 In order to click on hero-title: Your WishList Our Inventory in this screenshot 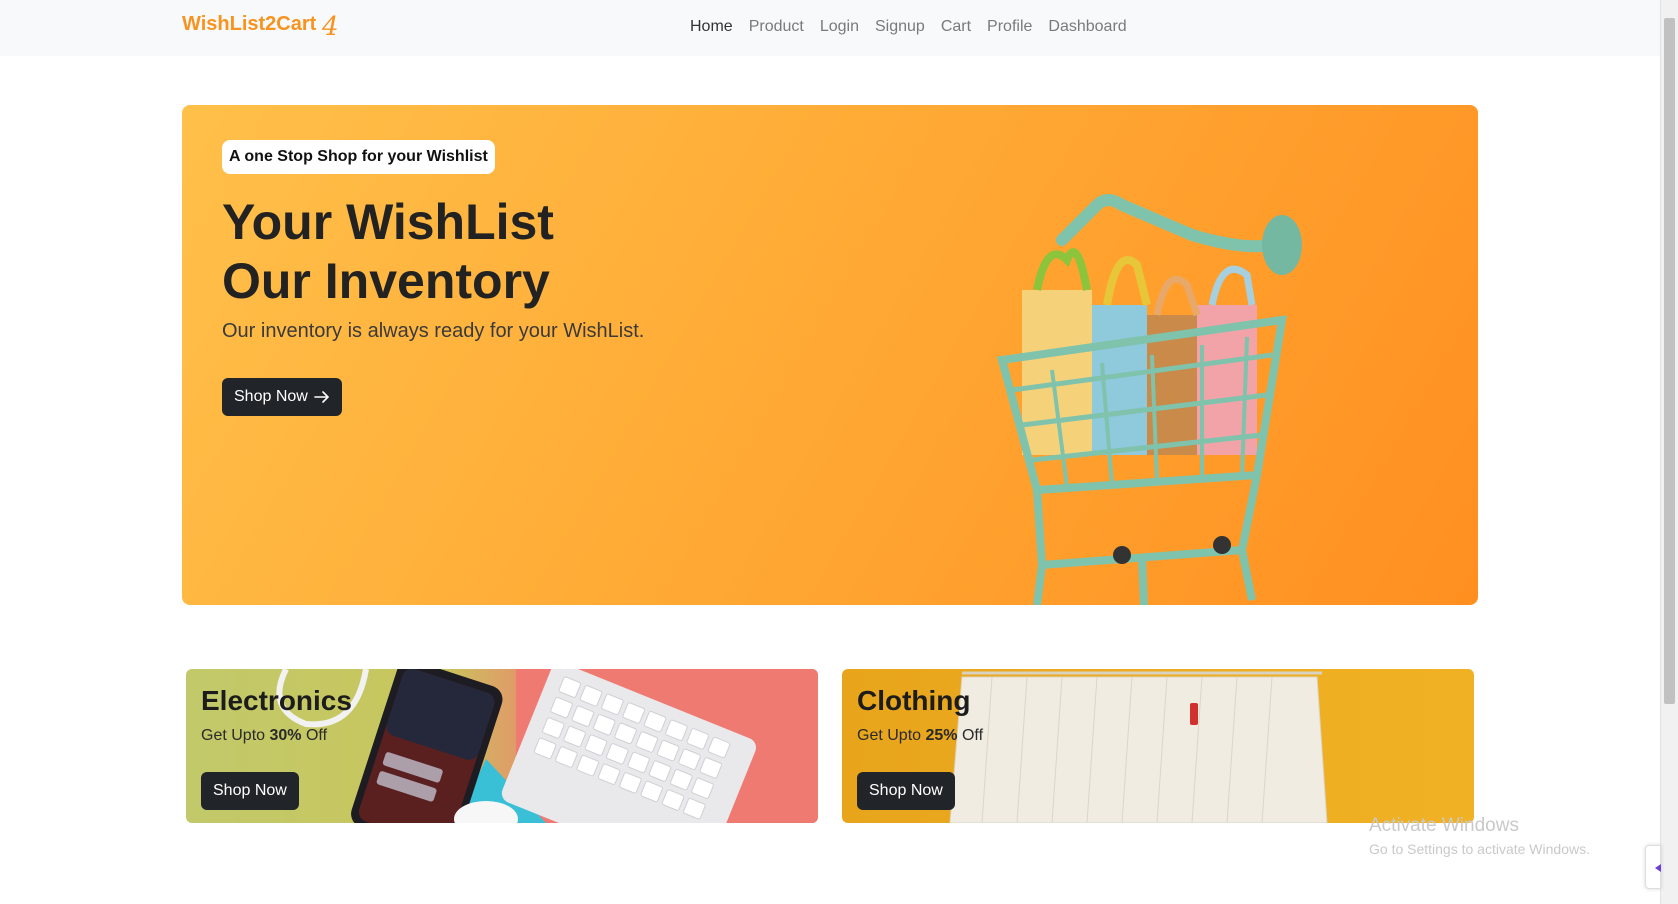, I will do `click(388, 252)`.